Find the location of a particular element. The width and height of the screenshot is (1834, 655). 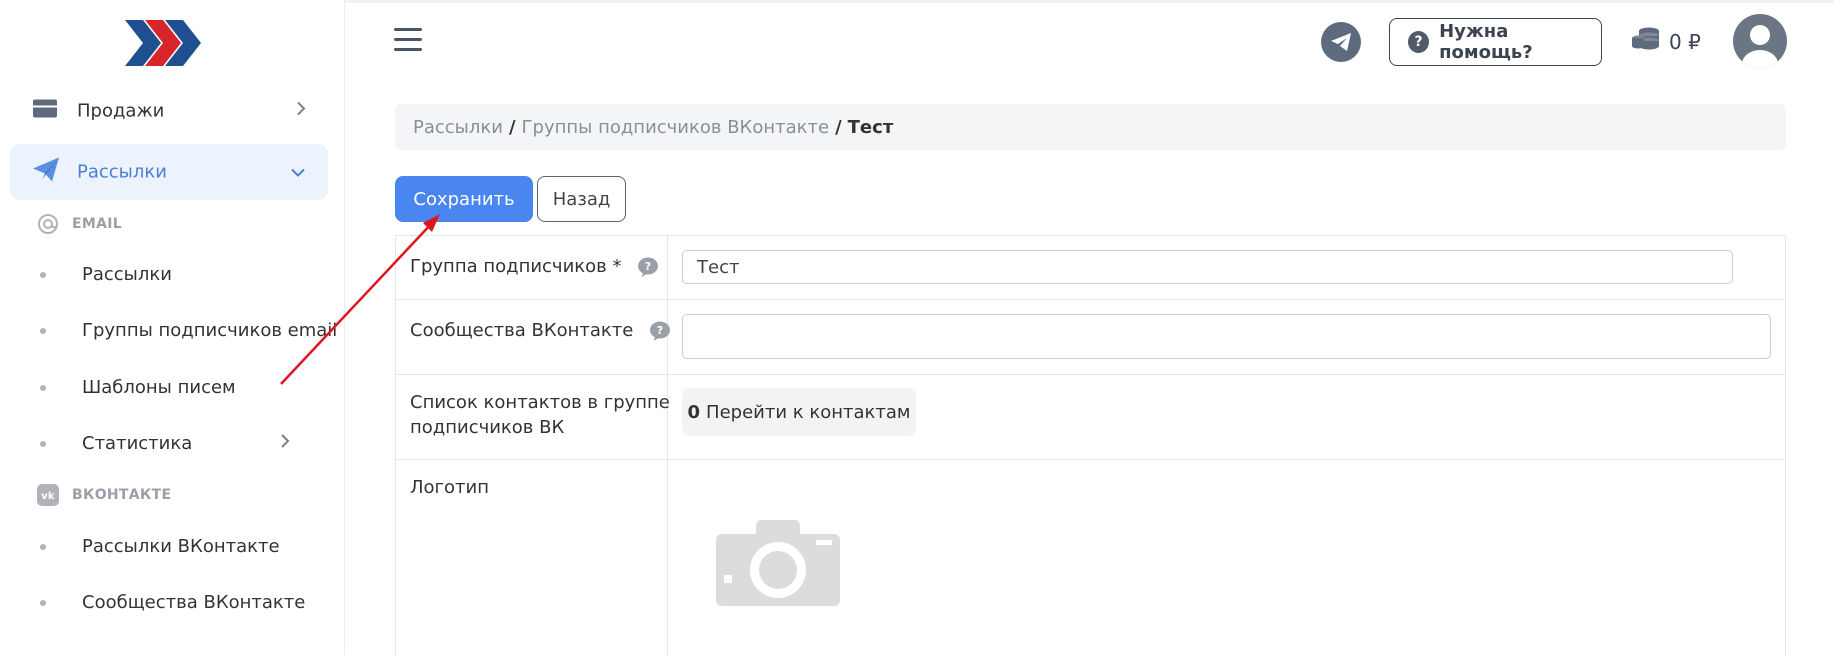

form-row-group: Группа подписчиков * ? Тест is located at coordinates (1090, 268).